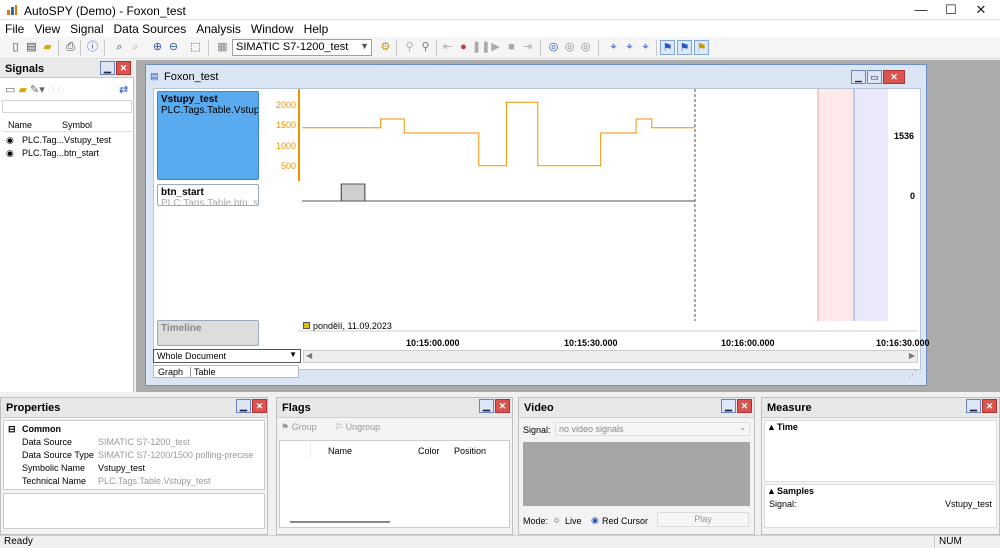 The width and height of the screenshot is (1000, 548). Describe the element at coordinates (470, 451) in the screenshot. I see `col-position: Position` at that location.